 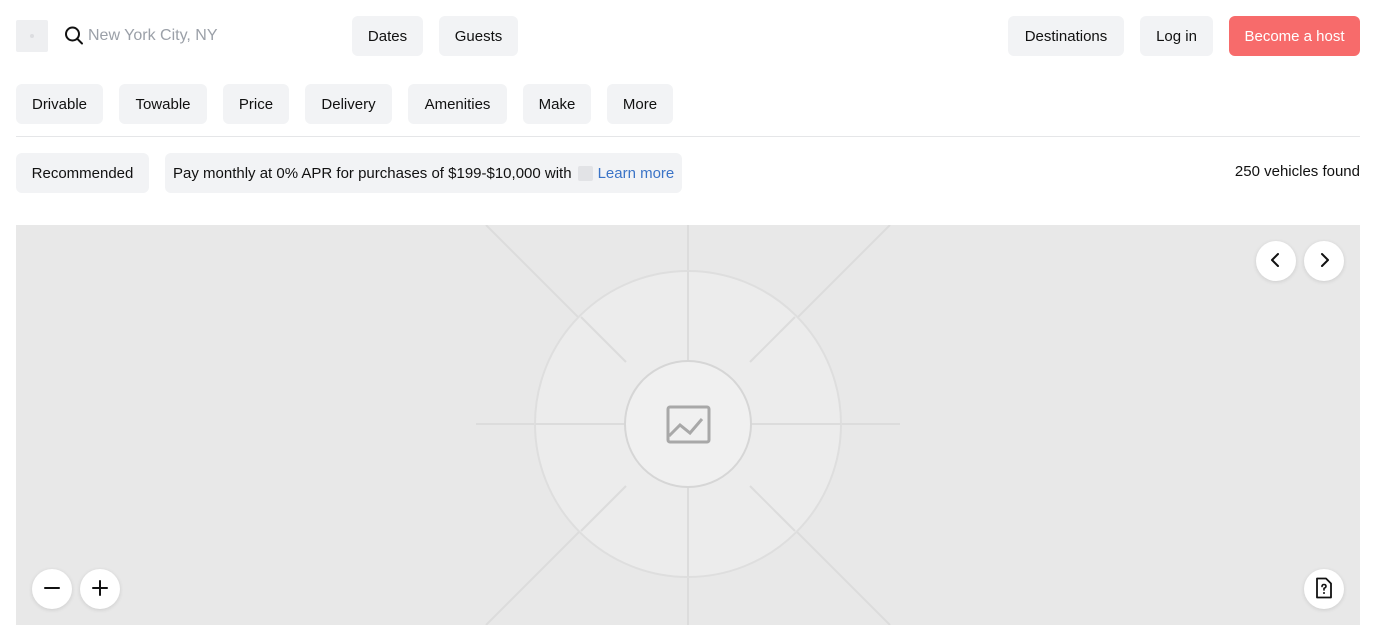 I want to click on logo-mark, so click(x=32, y=36).